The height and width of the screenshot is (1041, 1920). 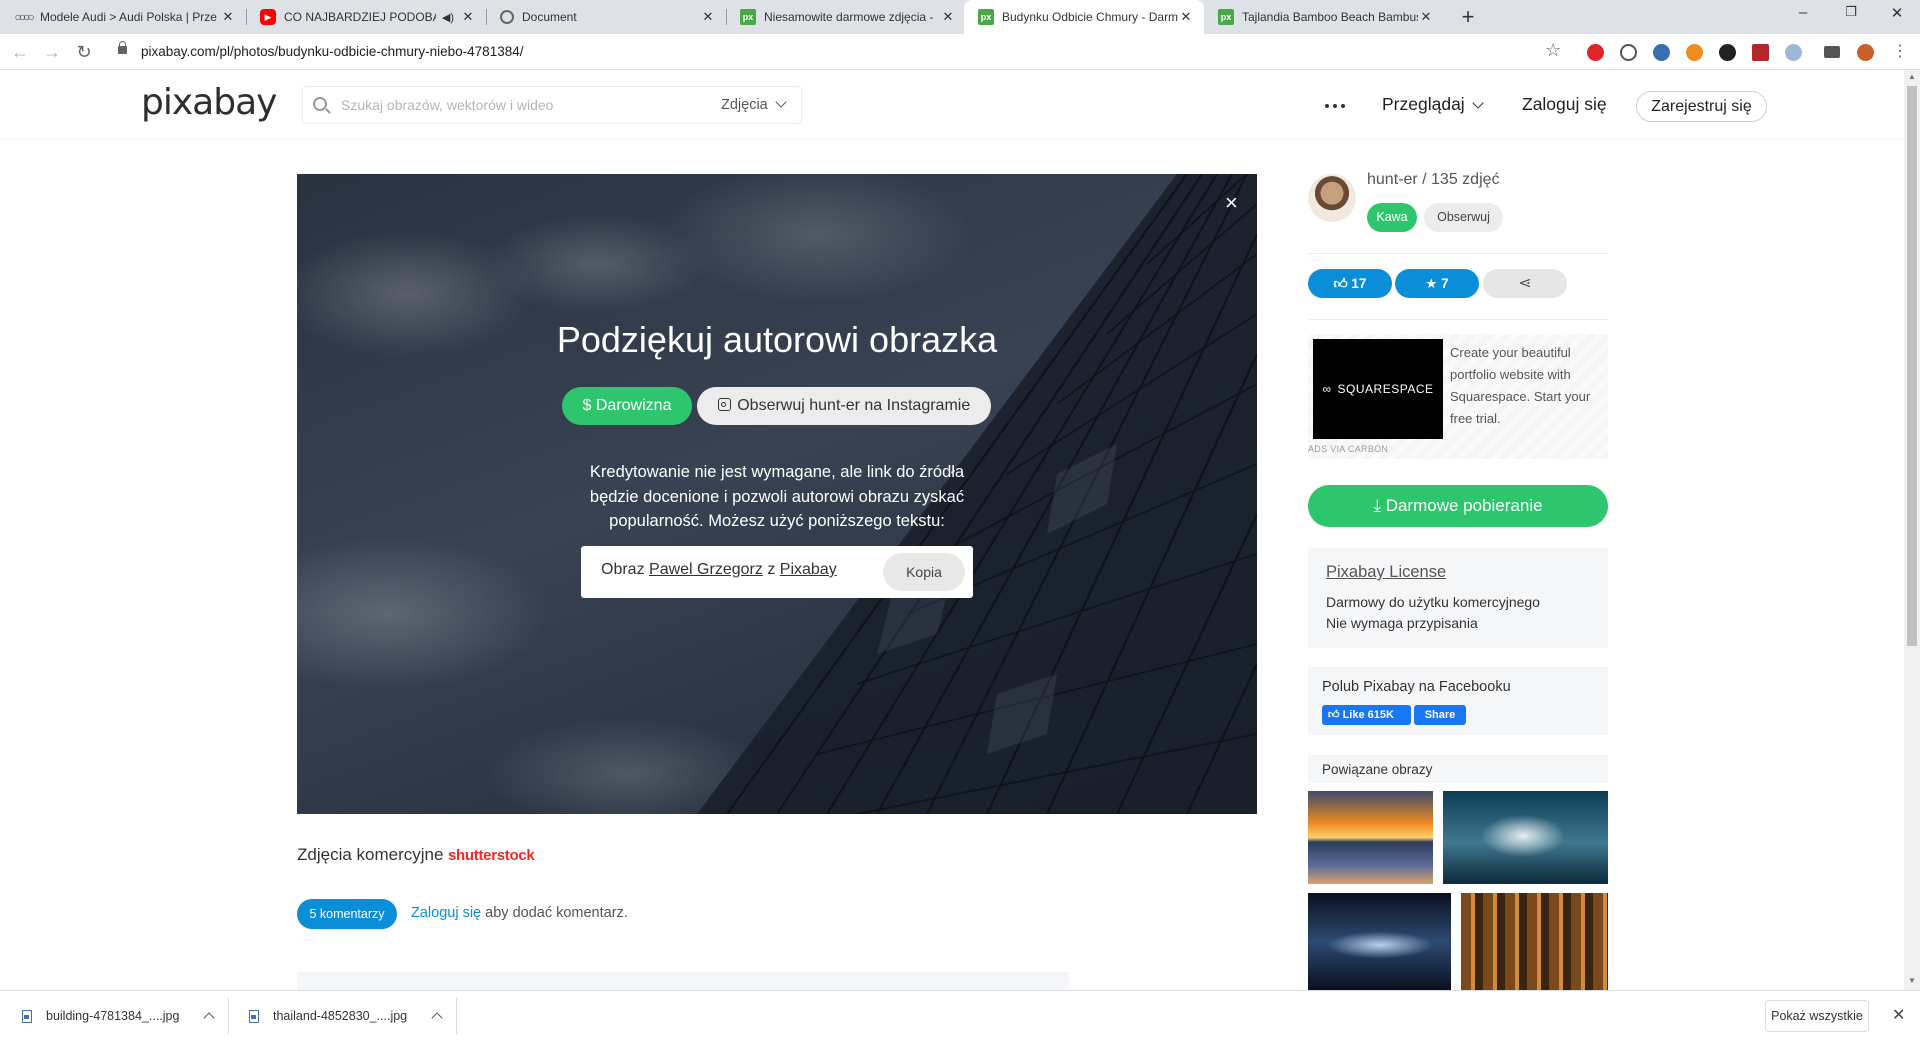 I want to click on search-type-dropdown: Zdjęcia, so click(x=754, y=104).